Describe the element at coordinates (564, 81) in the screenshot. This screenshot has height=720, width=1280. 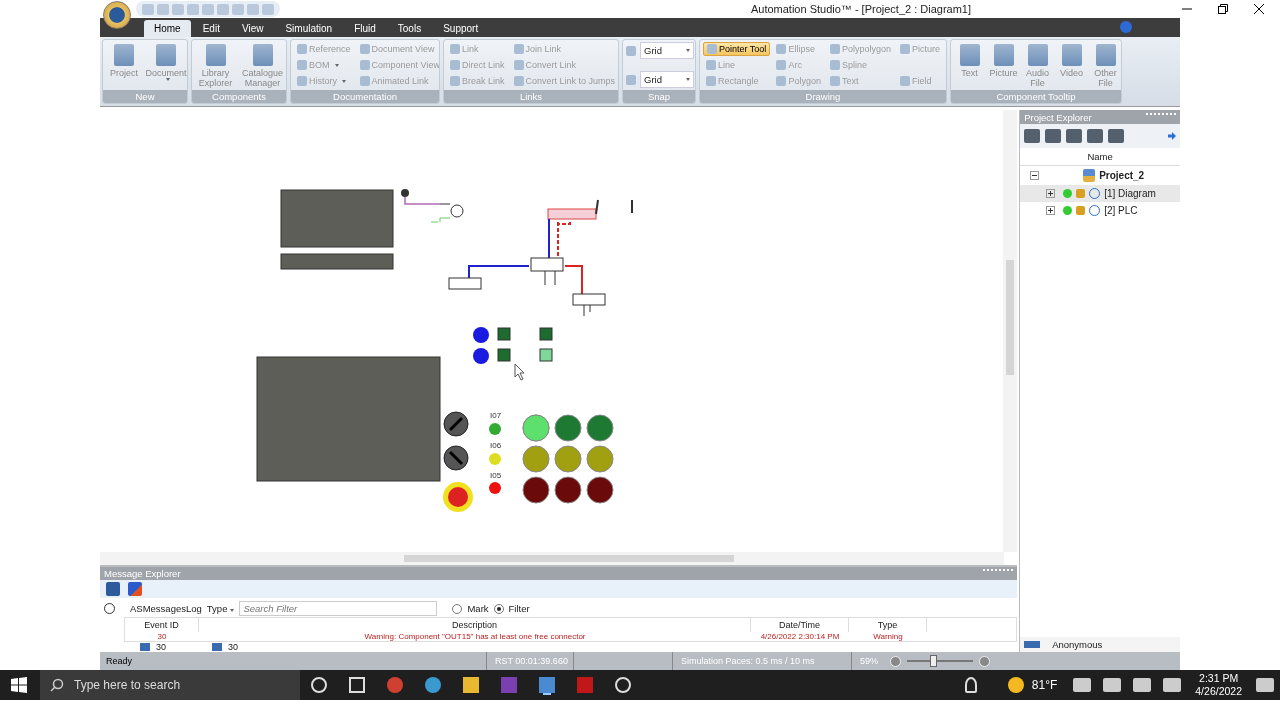
I see `ribbon-button: Convert Link to Jumps` at that location.